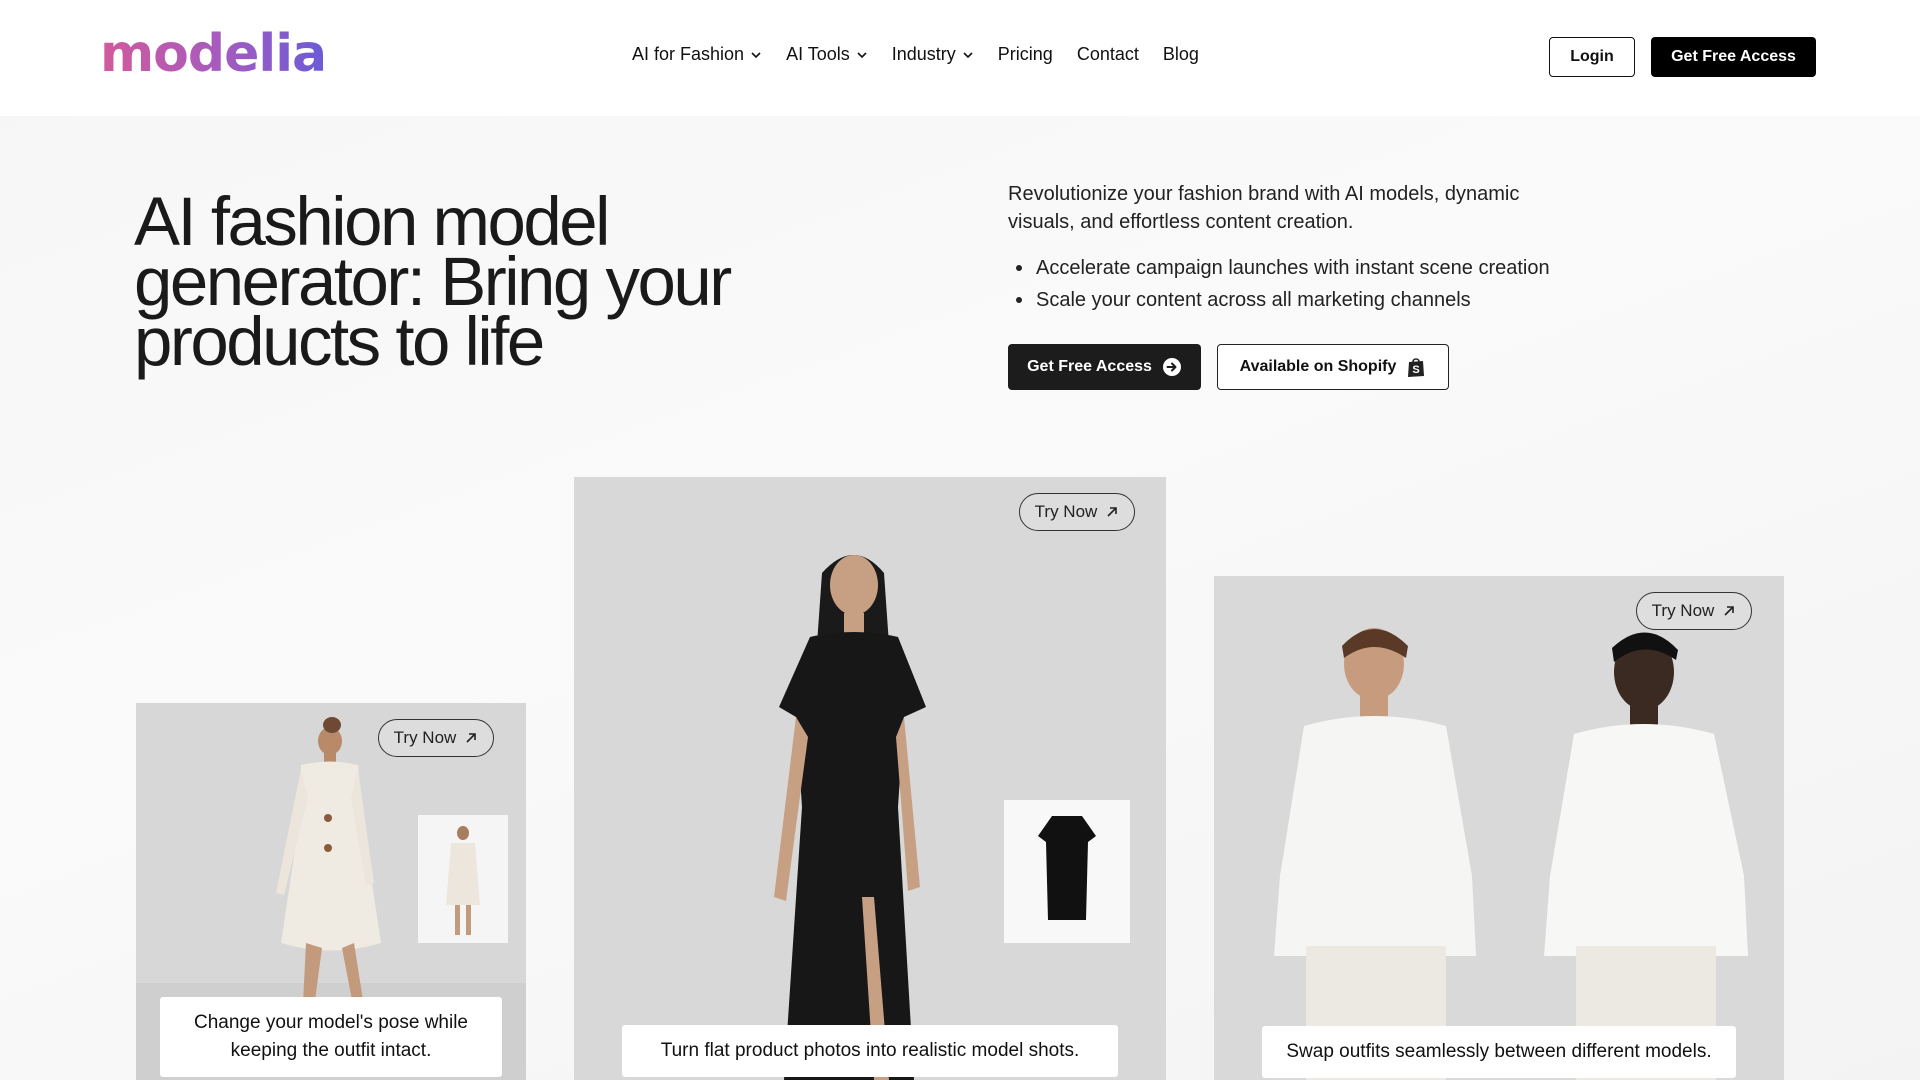 This screenshot has height=1080, width=1920. I want to click on hero-title-line: products to life, so click(339, 341).